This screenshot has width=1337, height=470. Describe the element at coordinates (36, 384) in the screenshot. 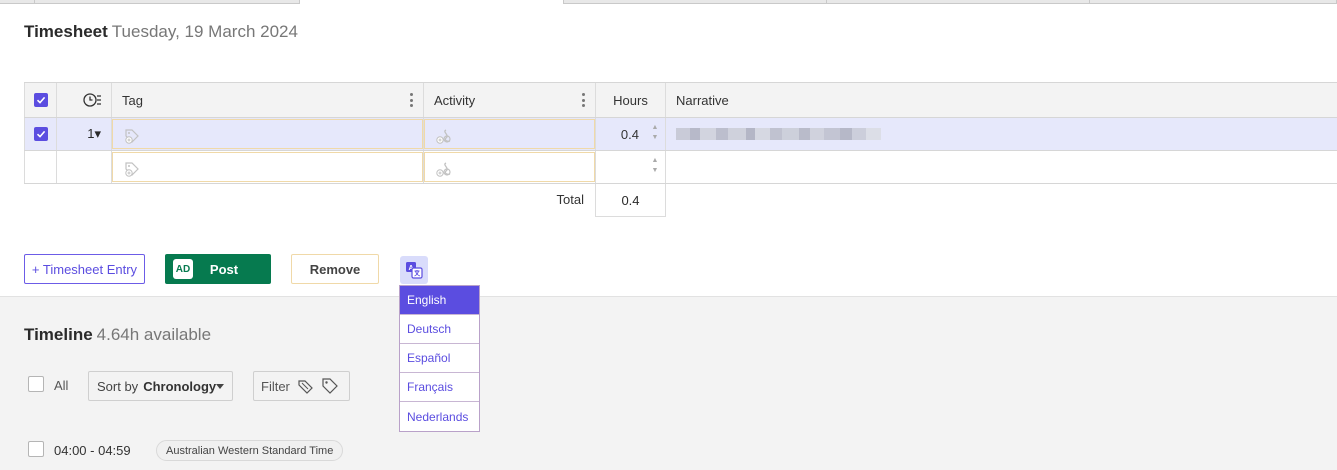

I see `select-all-timeline-checkbox` at that location.